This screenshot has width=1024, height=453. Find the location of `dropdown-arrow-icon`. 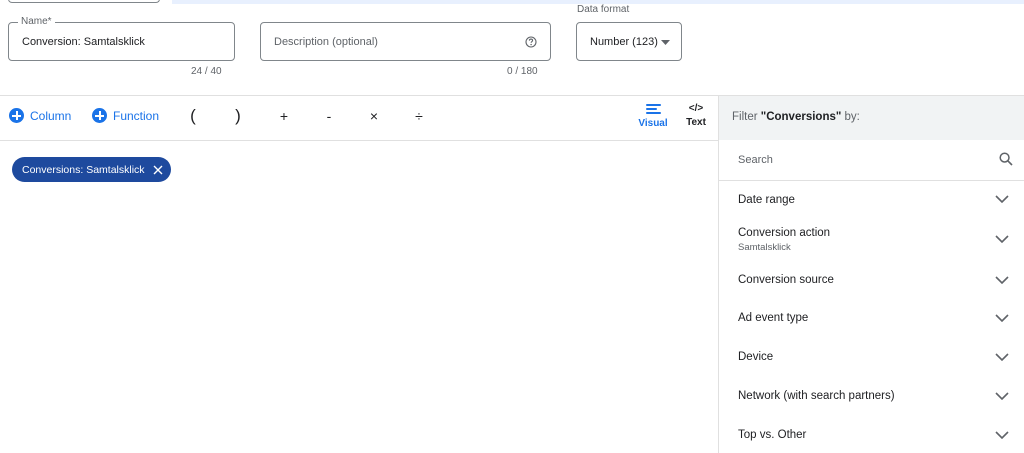

dropdown-arrow-icon is located at coordinates (665, 42).